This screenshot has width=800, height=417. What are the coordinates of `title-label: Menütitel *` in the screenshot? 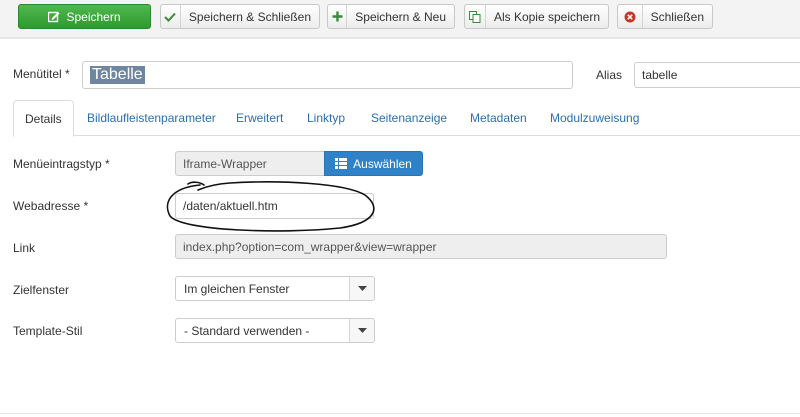 It's located at (41, 74).